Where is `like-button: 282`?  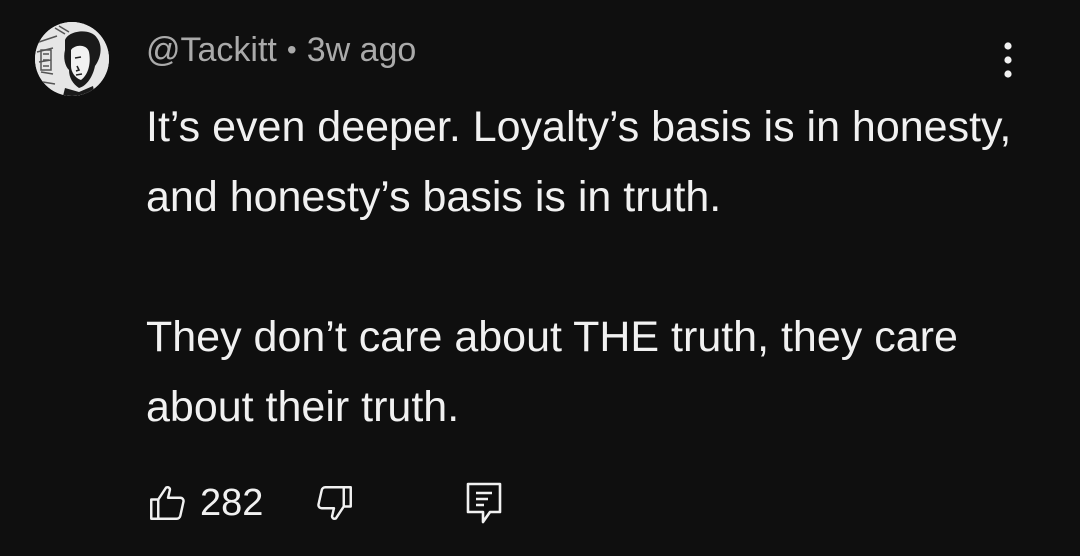 like-button: 282 is located at coordinates (204, 503).